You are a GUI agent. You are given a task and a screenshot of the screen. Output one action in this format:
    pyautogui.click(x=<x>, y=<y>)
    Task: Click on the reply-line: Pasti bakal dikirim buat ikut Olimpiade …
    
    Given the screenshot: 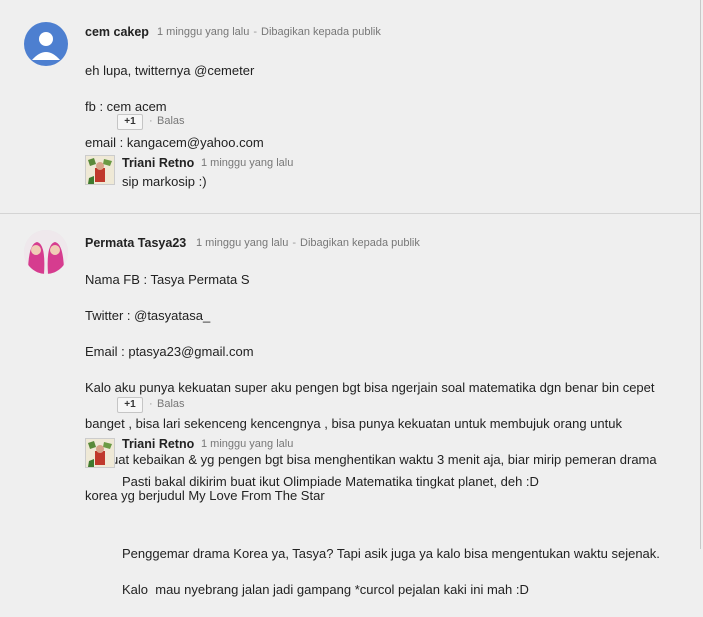 What is the action you would take?
    pyautogui.click(x=330, y=481)
    